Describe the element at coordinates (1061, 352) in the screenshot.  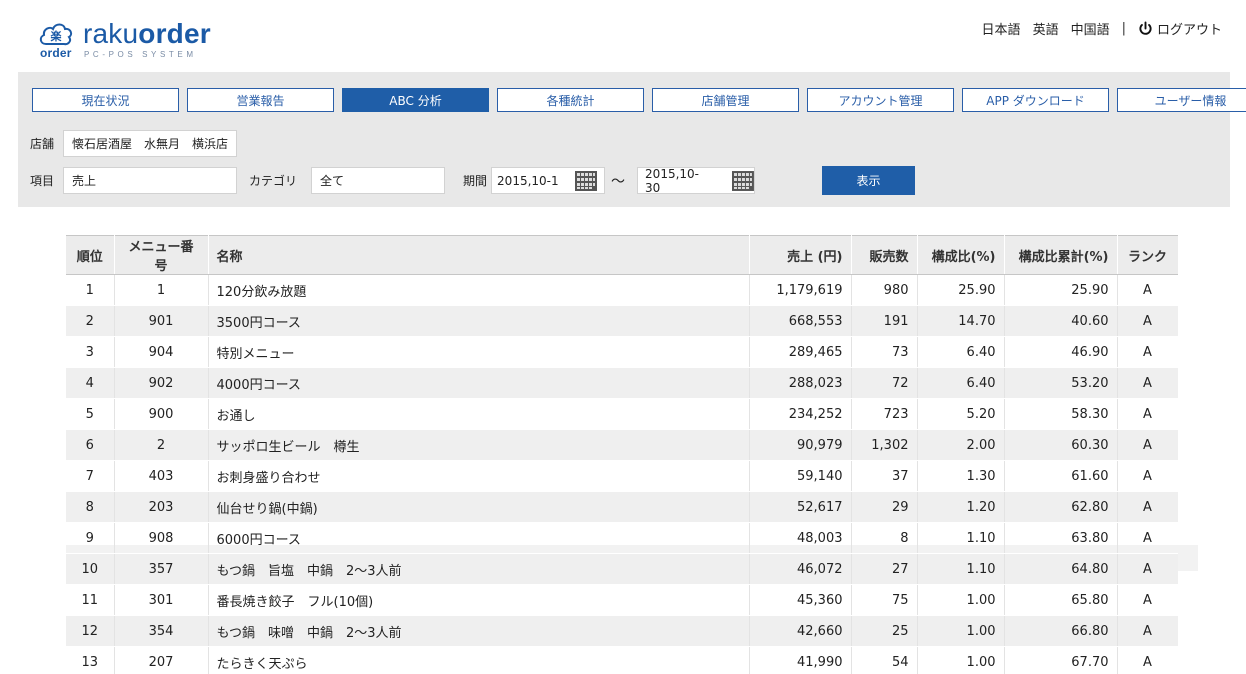
I see `cell-cumulative-ratio: 46.90` at that location.